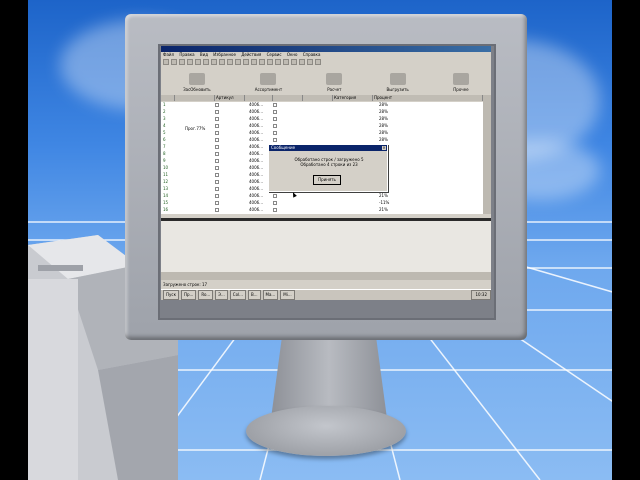  What do you see at coordinates (384, 148) in the screenshot?
I see `close-icon: ×` at bounding box center [384, 148].